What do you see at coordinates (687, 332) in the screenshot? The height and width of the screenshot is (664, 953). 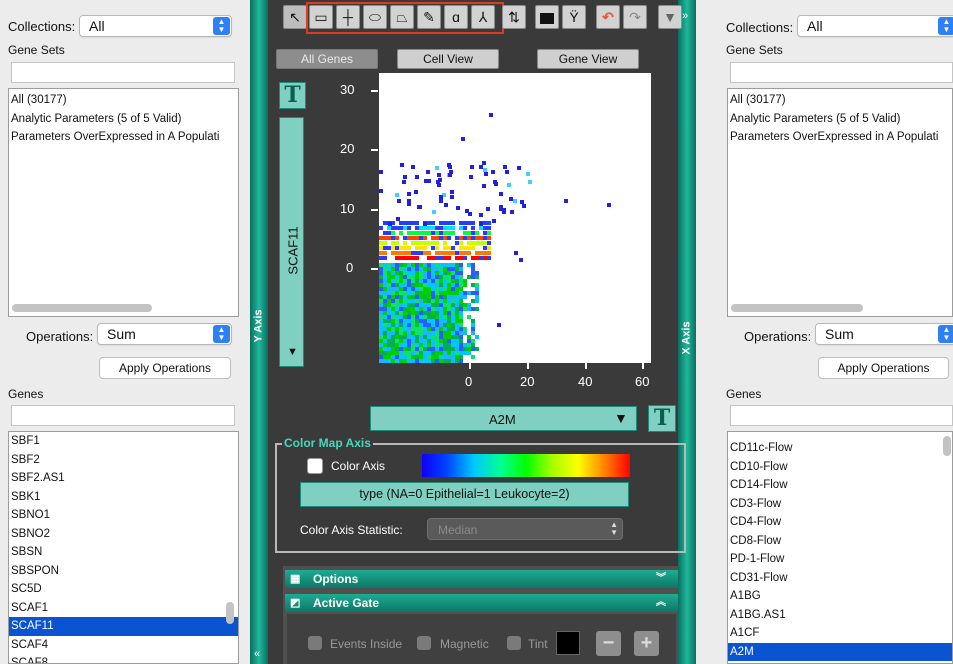 I see `x-axis-sidebar: » X Axis` at bounding box center [687, 332].